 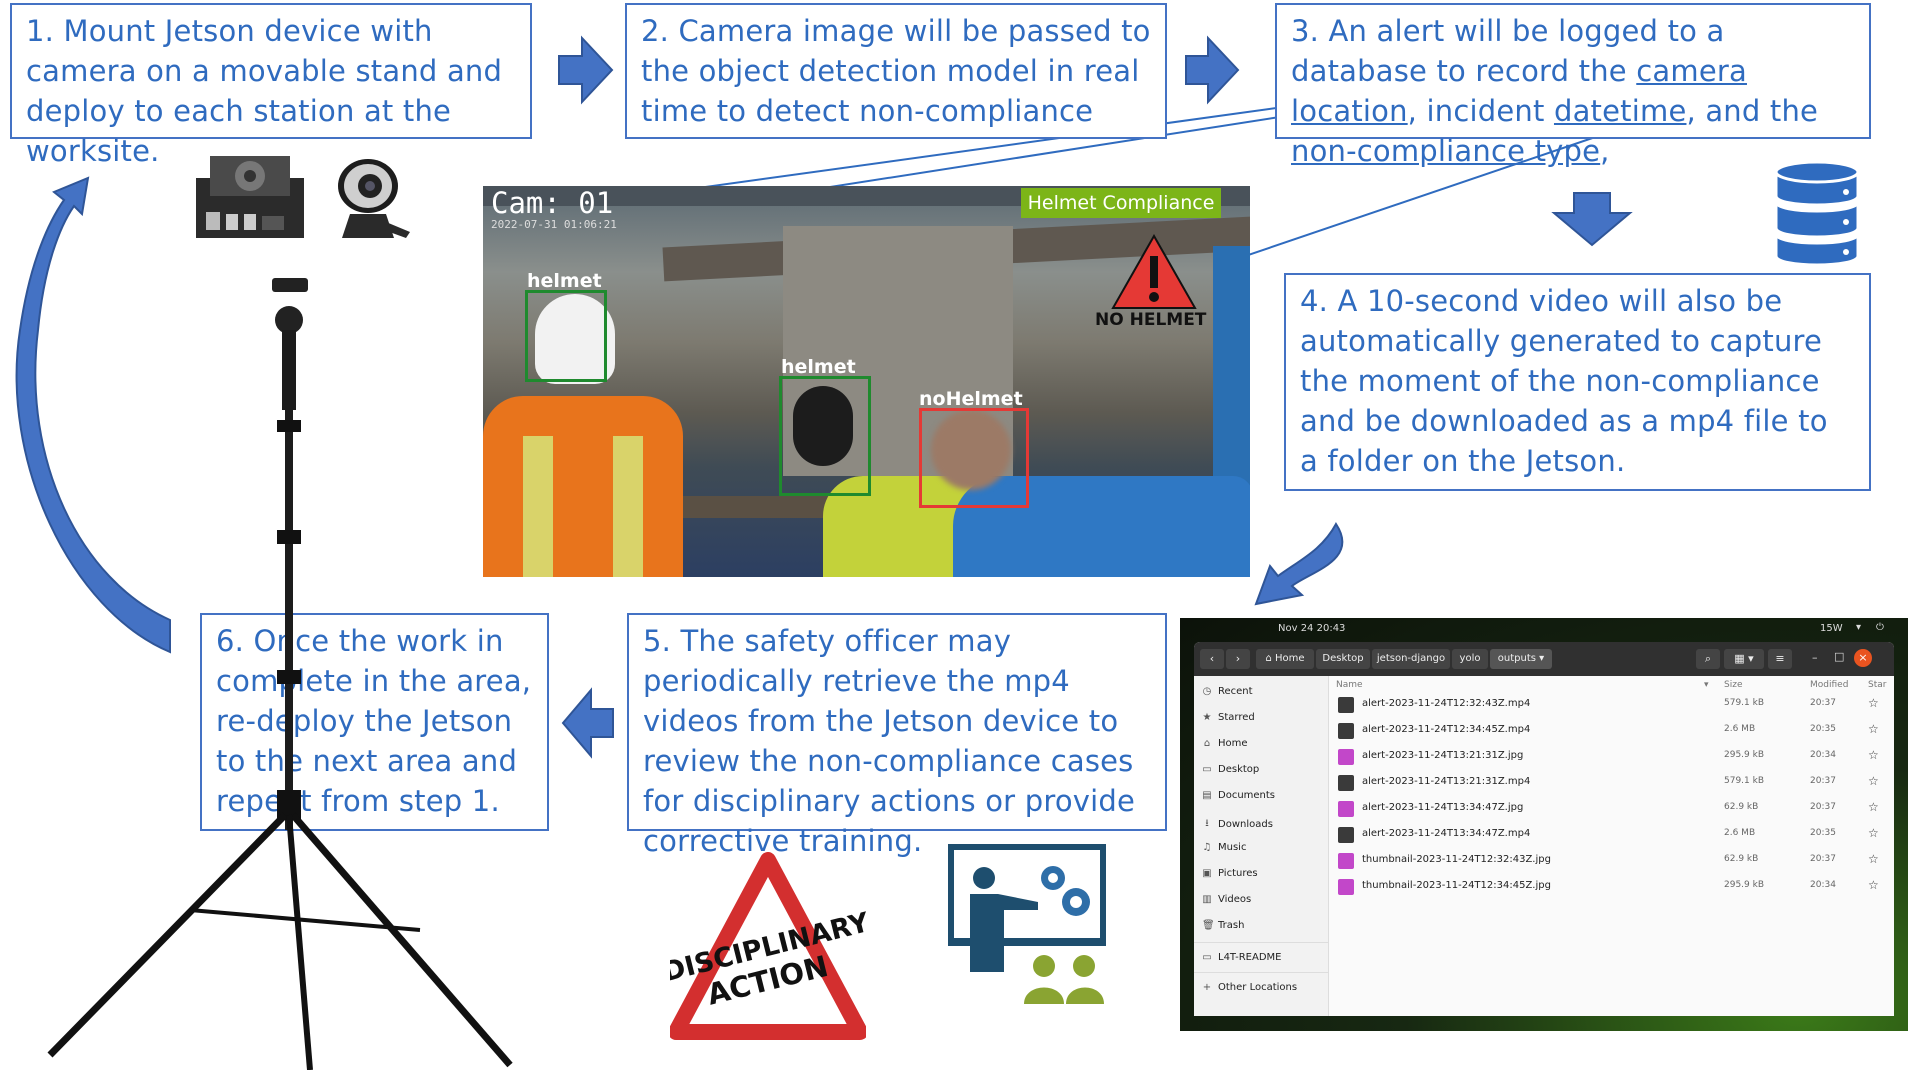 What do you see at coordinates (1245, 824) in the screenshot?
I see `sidebar-label: Downloads` at bounding box center [1245, 824].